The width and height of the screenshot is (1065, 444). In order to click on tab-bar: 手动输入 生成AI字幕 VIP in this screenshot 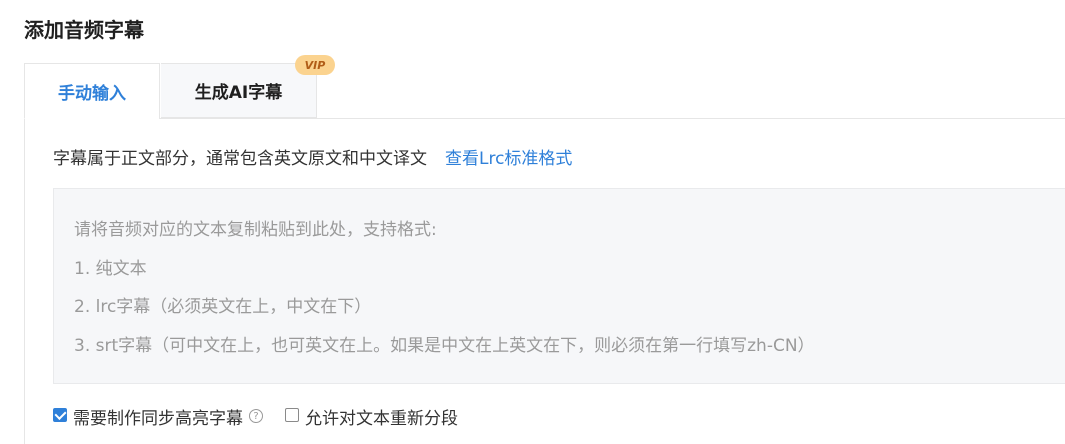, I will do `click(544, 87)`.